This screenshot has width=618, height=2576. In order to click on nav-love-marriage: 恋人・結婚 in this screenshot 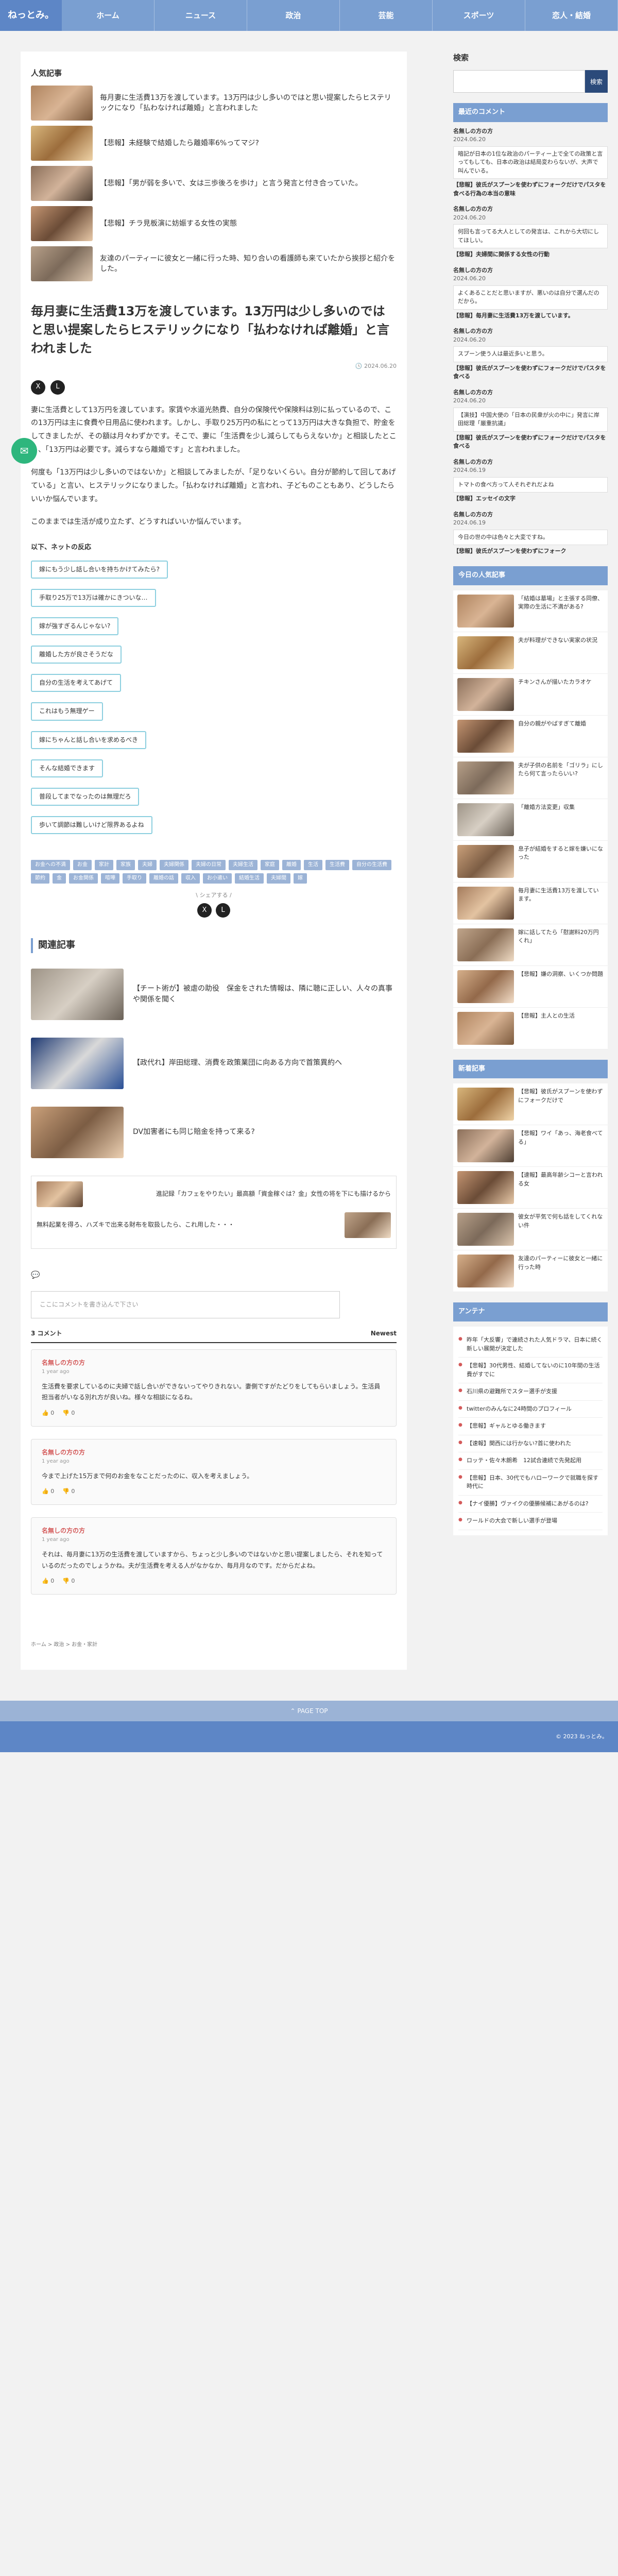, I will do `click(571, 15)`.